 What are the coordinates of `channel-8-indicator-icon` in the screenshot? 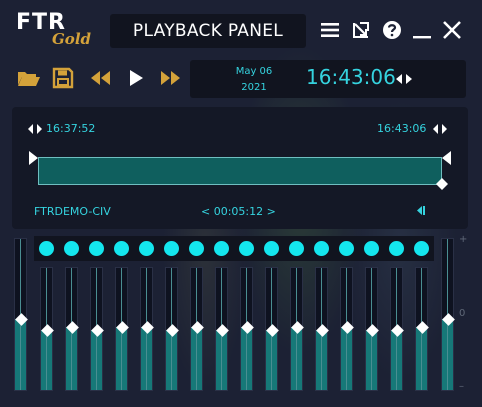 It's located at (221, 248).